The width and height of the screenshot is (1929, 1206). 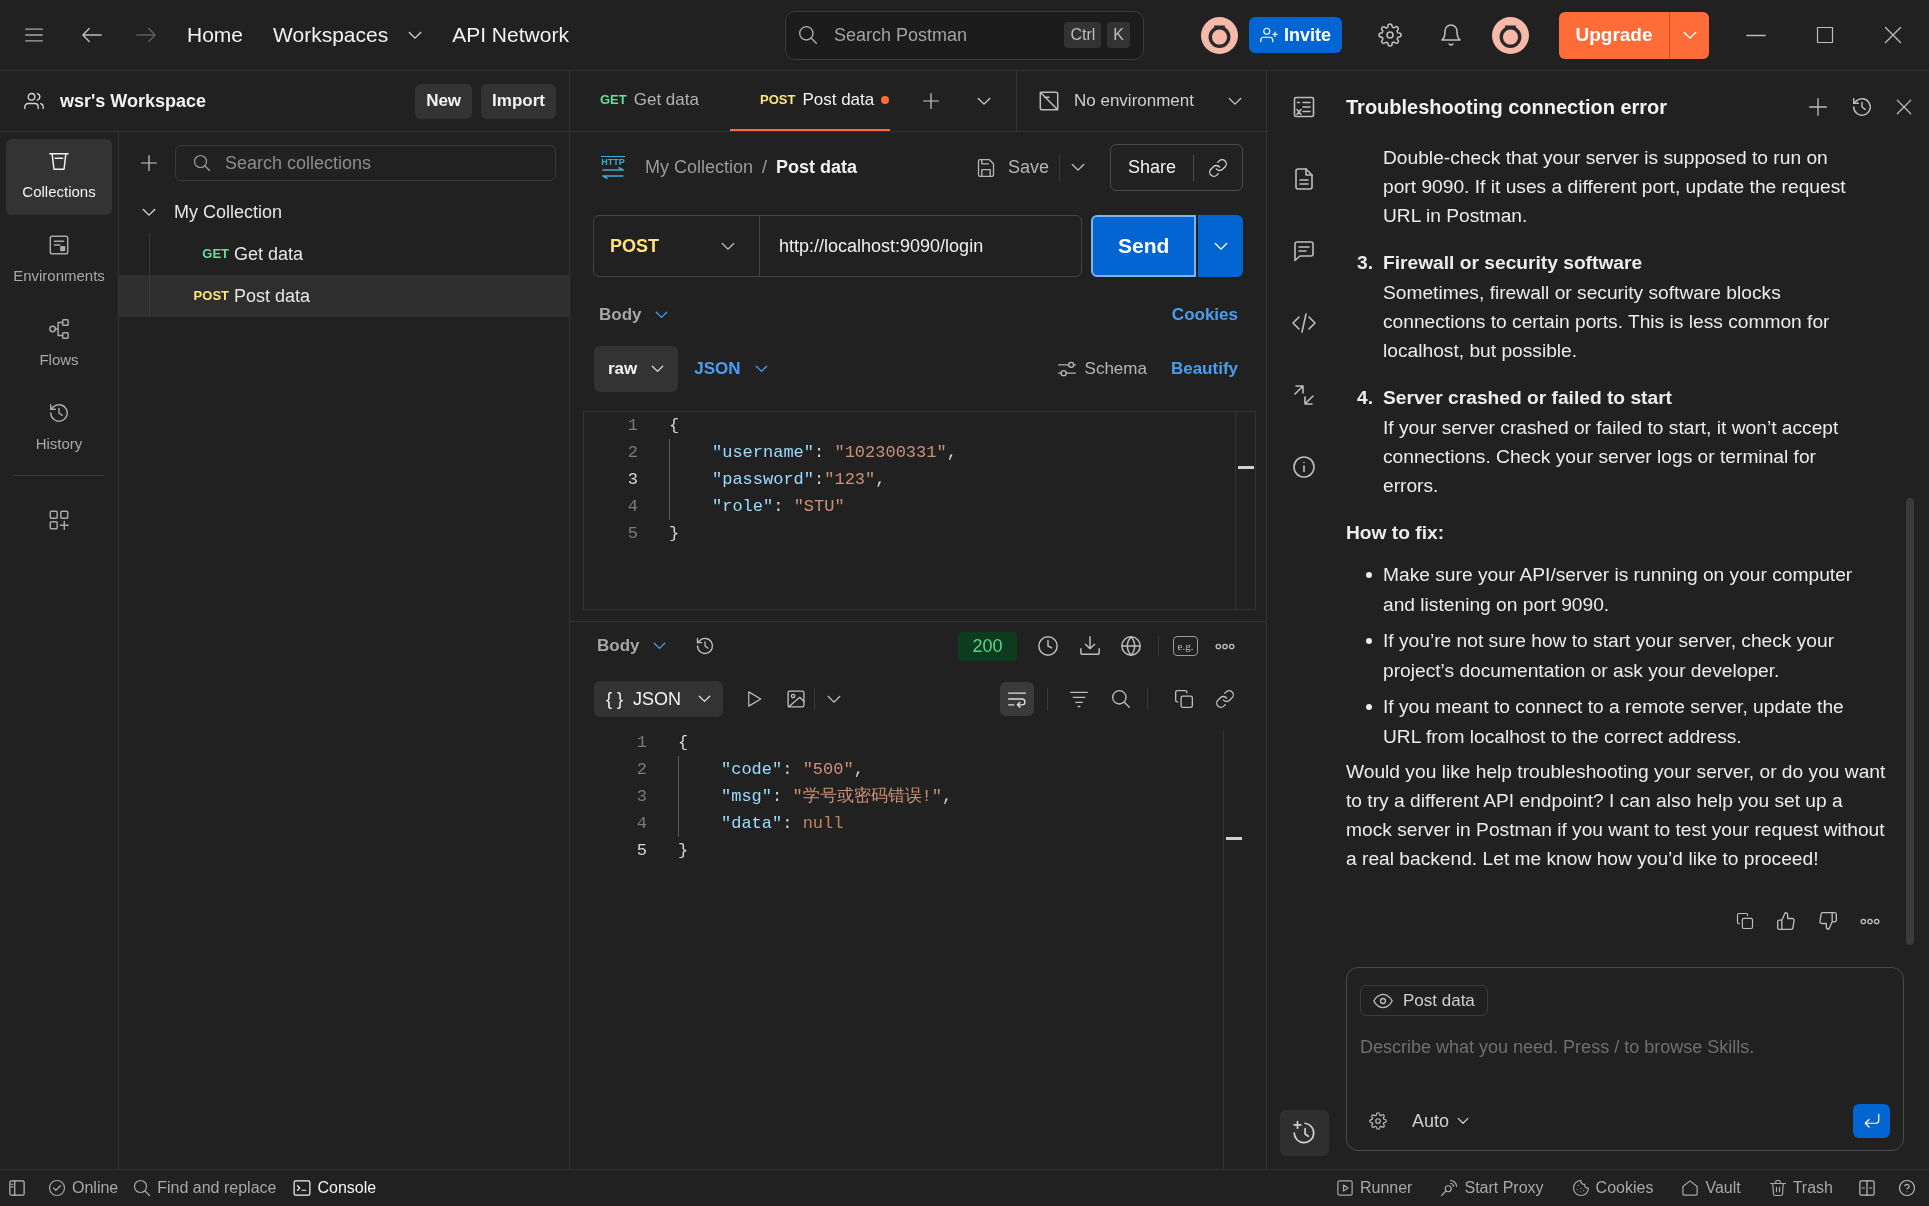 I want to click on document-icon, so click(x=1304, y=179).